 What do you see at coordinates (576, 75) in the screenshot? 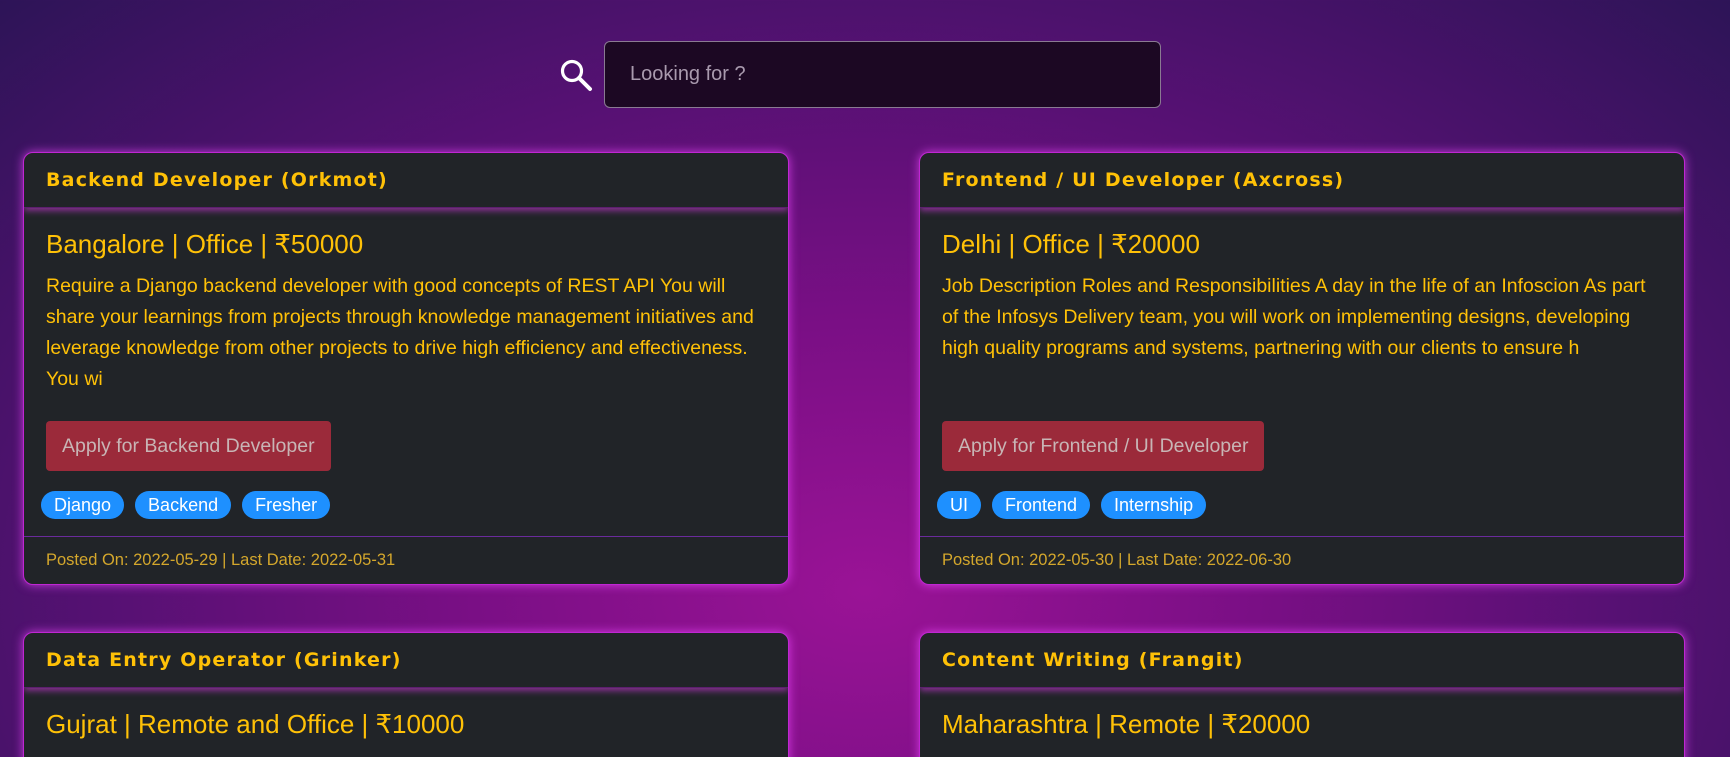
I see `search-icon` at bounding box center [576, 75].